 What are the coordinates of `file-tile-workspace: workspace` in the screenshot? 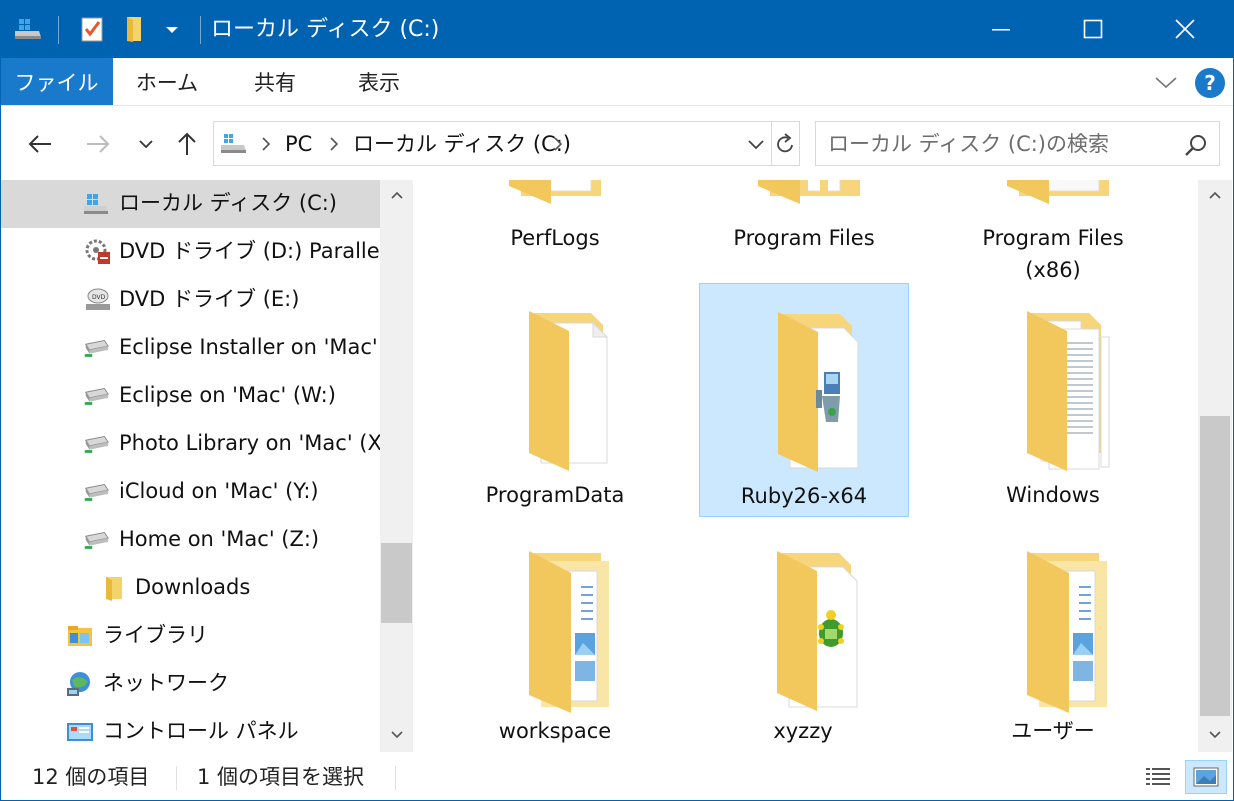 It's located at (556, 638).